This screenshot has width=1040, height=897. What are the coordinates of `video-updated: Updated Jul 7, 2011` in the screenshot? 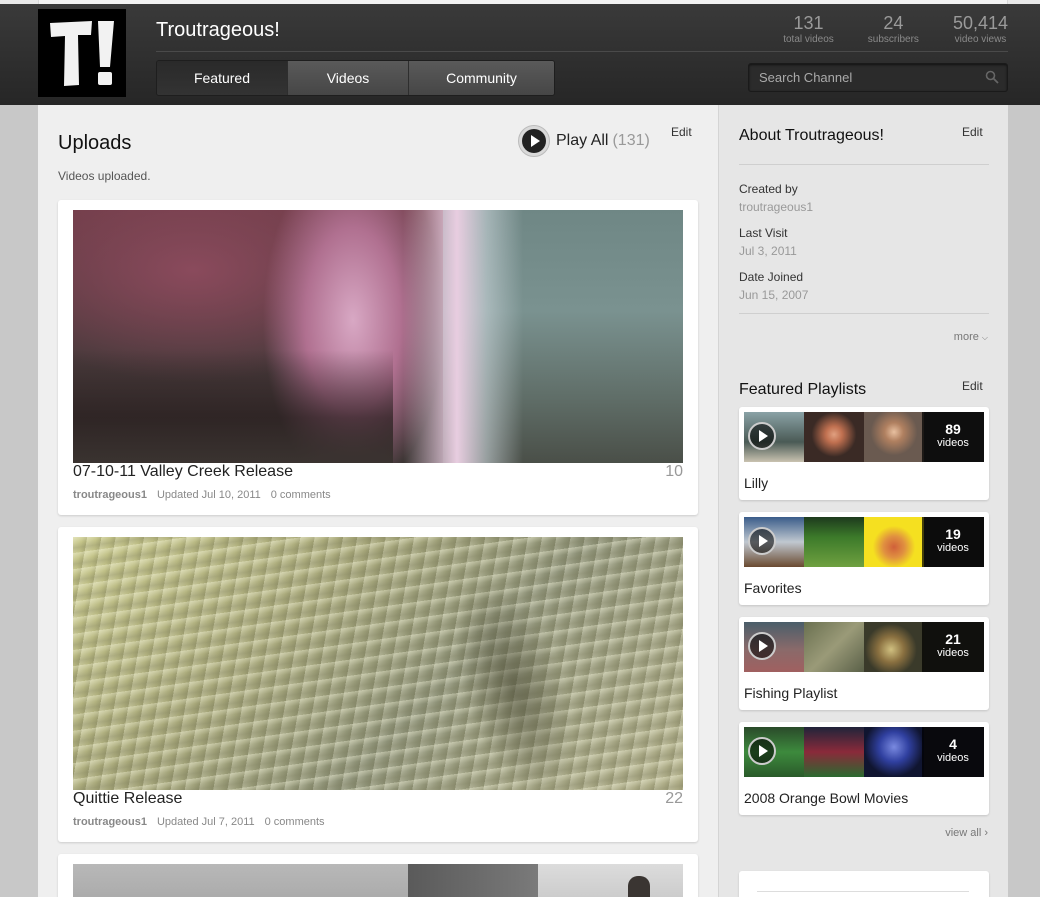 It's located at (205, 822).